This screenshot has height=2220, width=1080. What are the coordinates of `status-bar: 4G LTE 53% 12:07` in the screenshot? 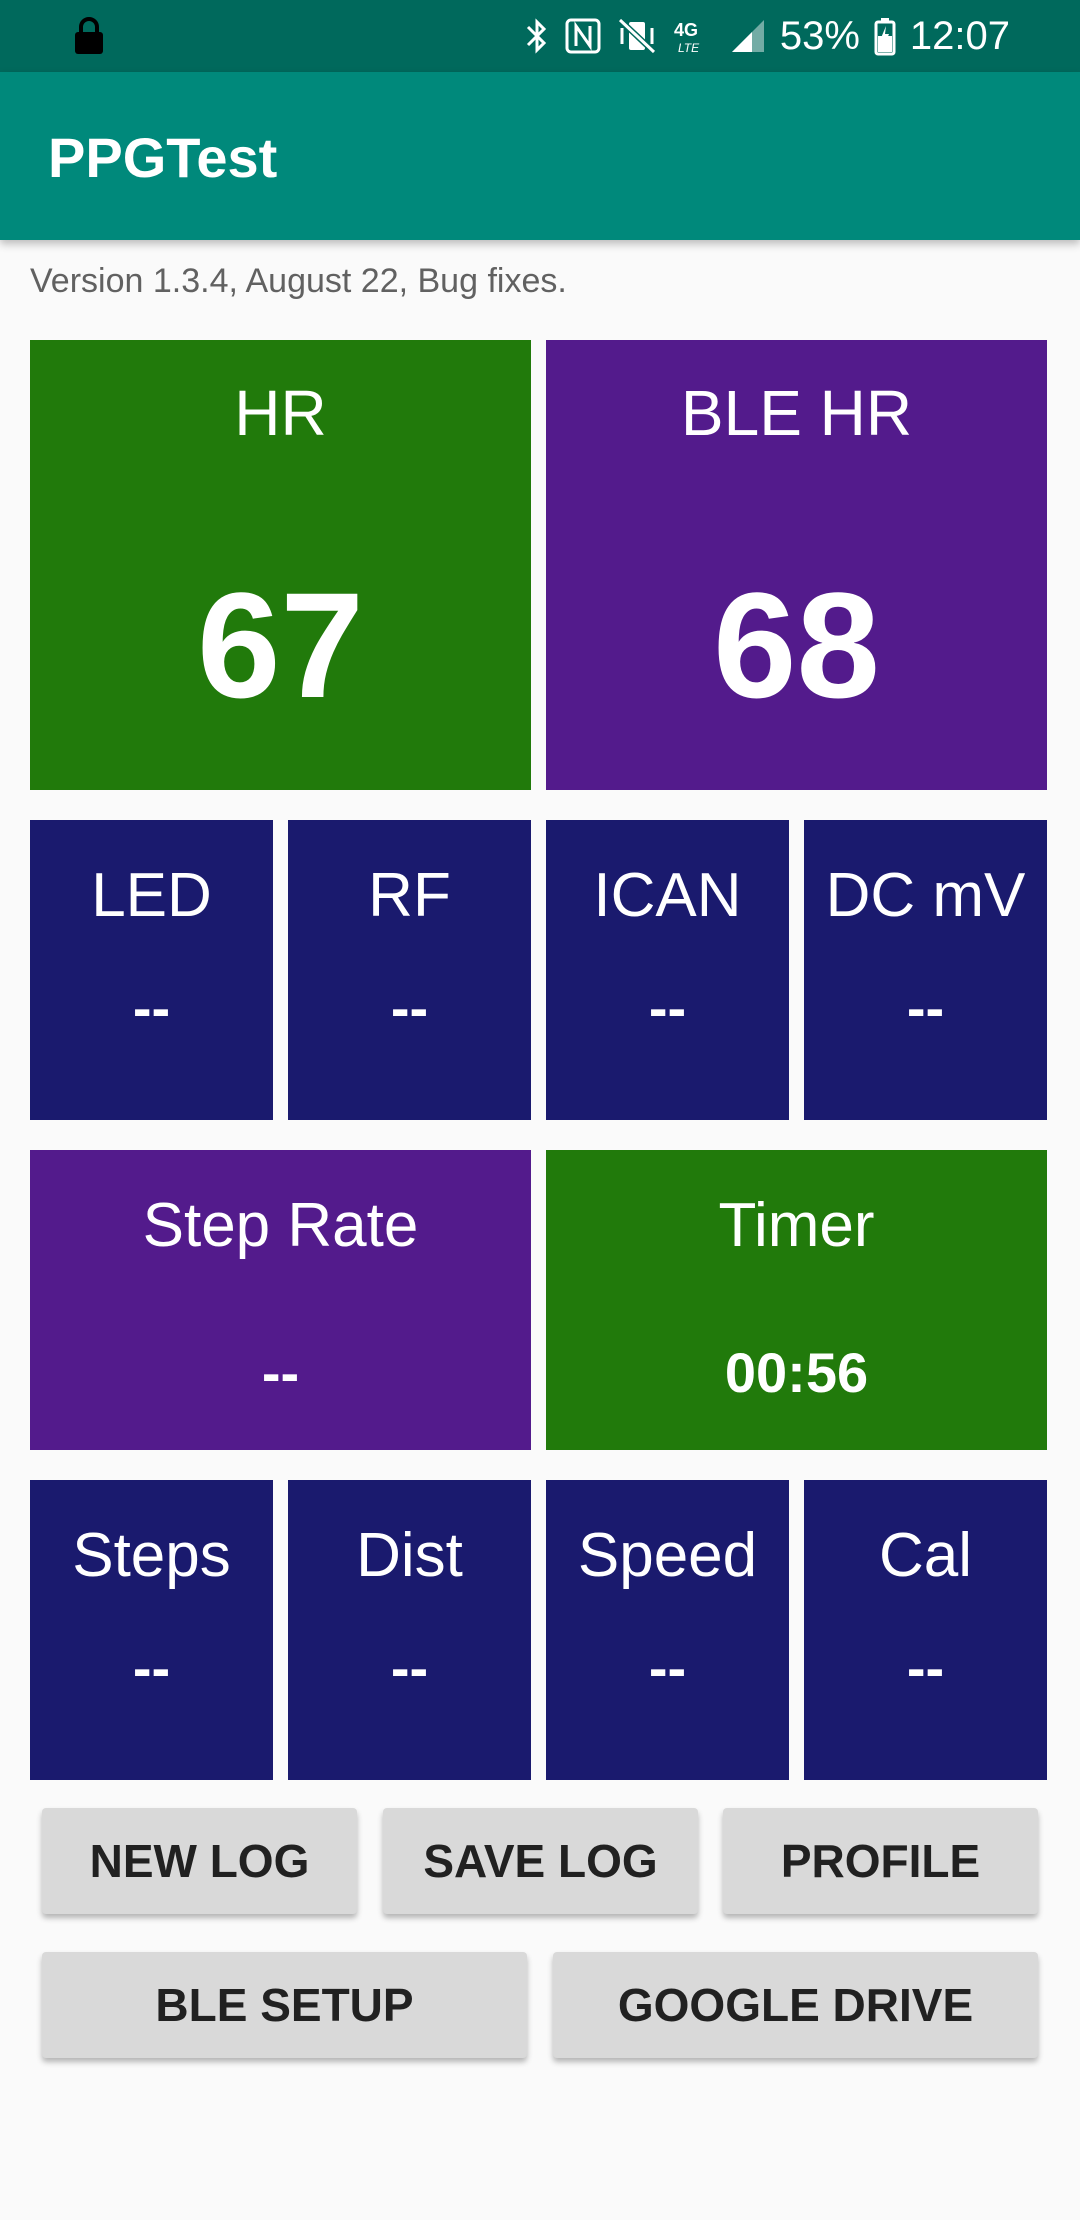 It's located at (540, 36).